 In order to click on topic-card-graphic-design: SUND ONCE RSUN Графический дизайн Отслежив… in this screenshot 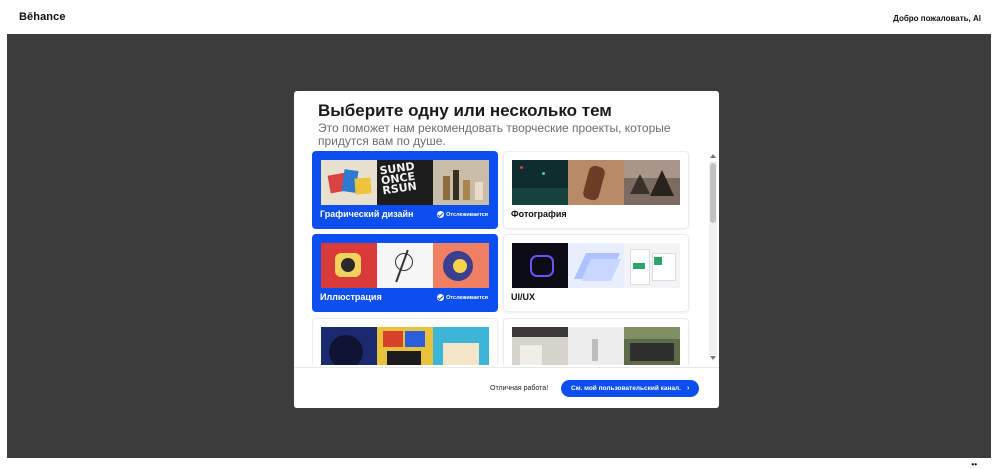, I will do `click(405, 190)`.